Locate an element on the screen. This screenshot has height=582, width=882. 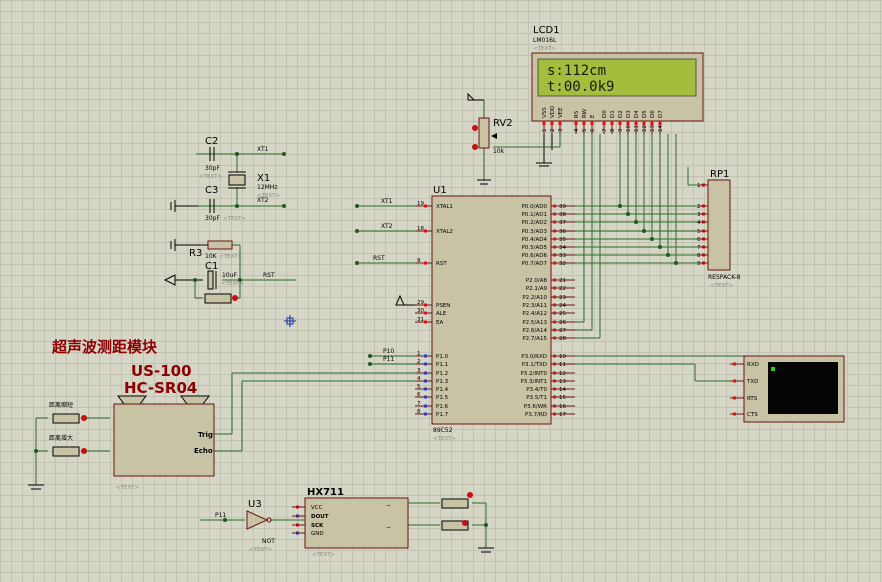
c2-text-tag: <TEXT> is located at coordinates (210, 177).